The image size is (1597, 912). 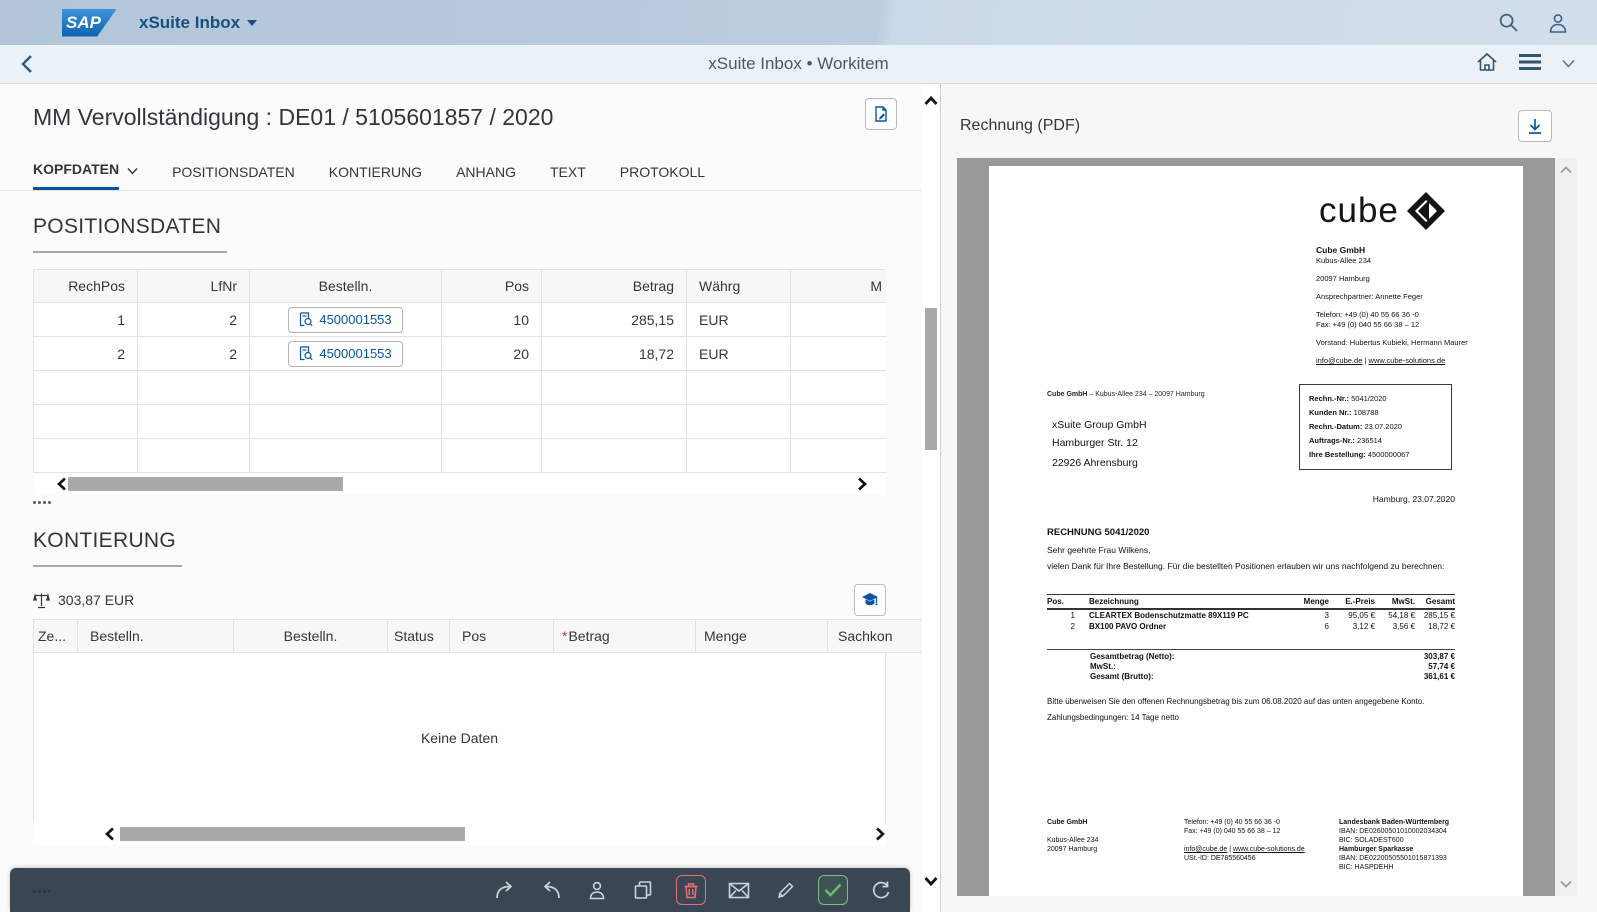 What do you see at coordinates (1558, 23) in the screenshot?
I see `user-profile-icon` at bounding box center [1558, 23].